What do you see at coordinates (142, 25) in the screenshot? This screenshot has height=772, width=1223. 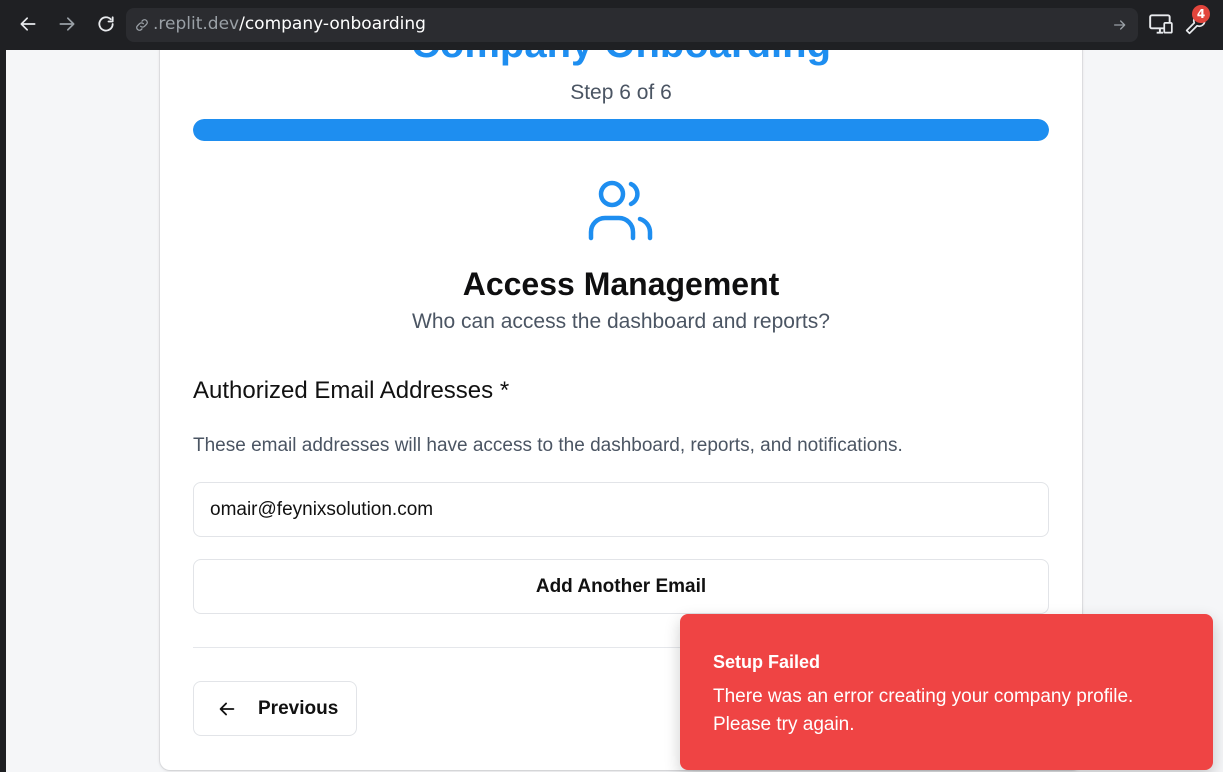 I see `link-icon` at bounding box center [142, 25].